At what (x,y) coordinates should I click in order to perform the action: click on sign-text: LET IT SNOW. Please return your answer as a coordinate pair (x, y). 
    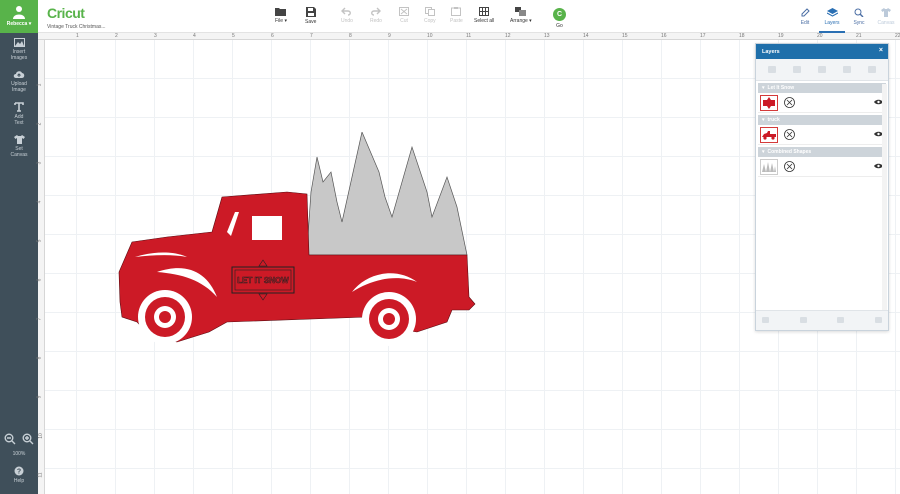
    Looking at the image, I should click on (263, 280).